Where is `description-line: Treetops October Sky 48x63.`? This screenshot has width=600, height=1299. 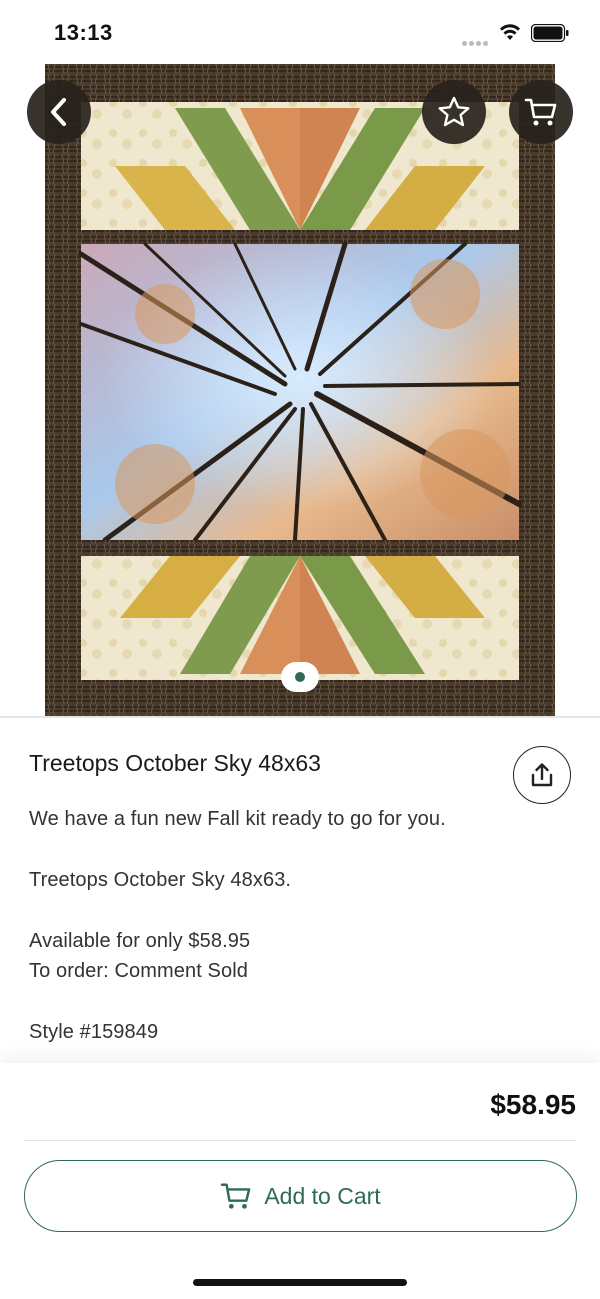
description-line: Treetops October Sky 48x63. is located at coordinates (160, 880).